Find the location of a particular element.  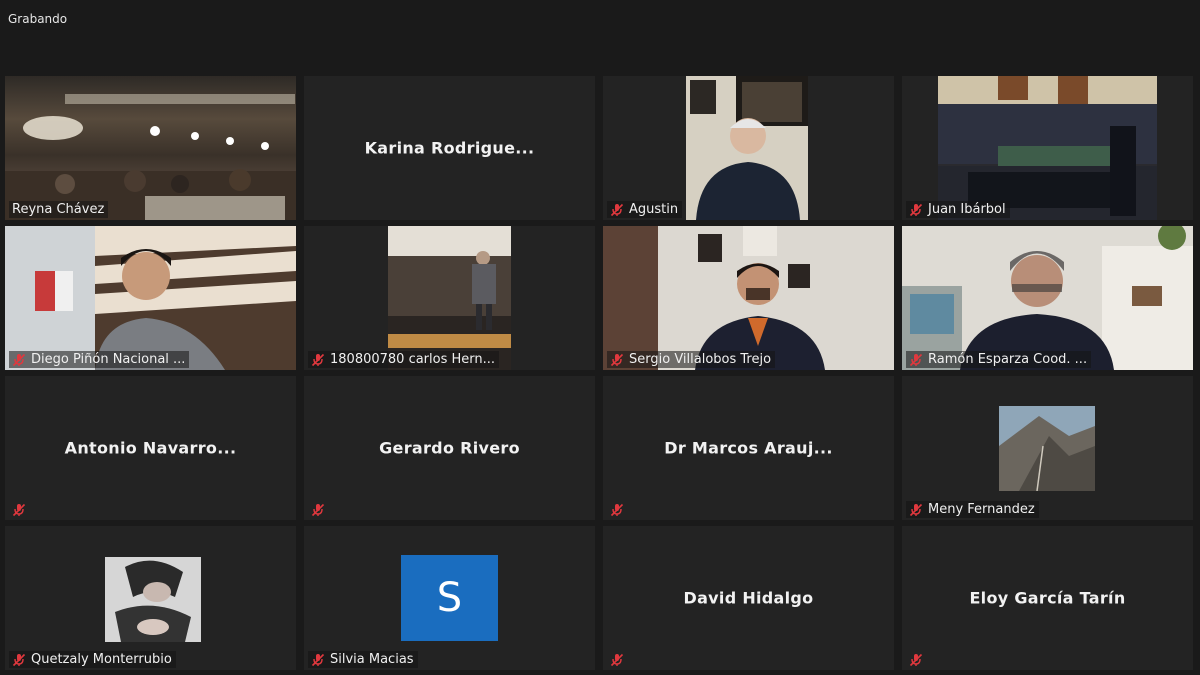

participant-name: Juan Ibárbol is located at coordinates (967, 209).